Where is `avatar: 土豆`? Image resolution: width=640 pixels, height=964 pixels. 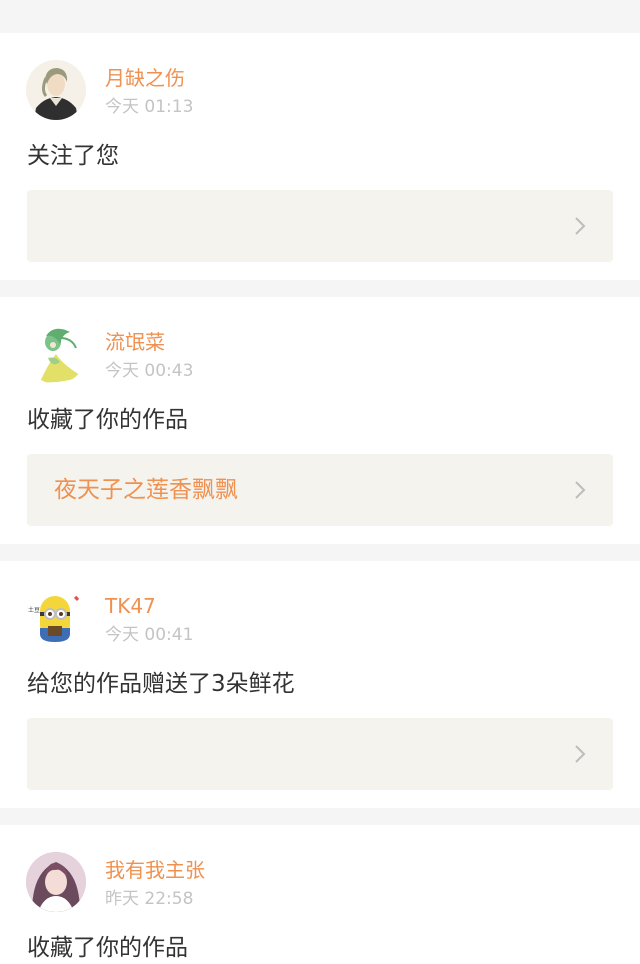 avatar: 土豆 is located at coordinates (56, 618).